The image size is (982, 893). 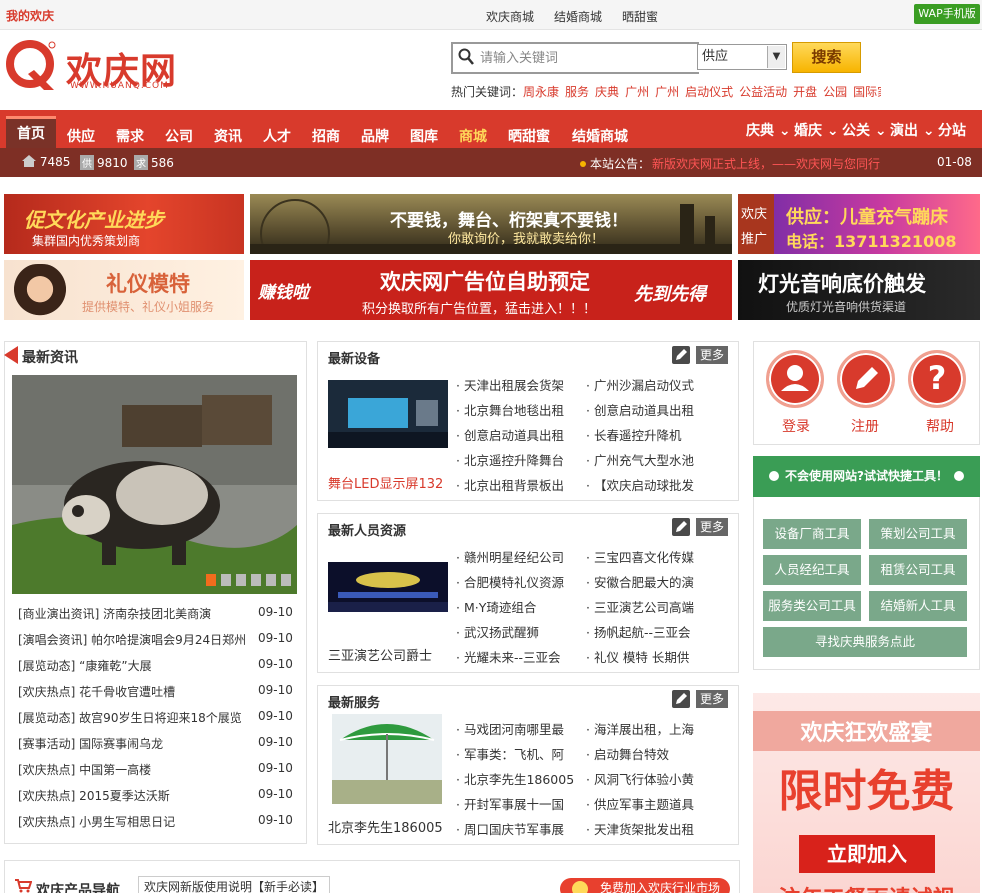 I want to click on nav-right-pr: 公关 ⌄, so click(x=864, y=130).